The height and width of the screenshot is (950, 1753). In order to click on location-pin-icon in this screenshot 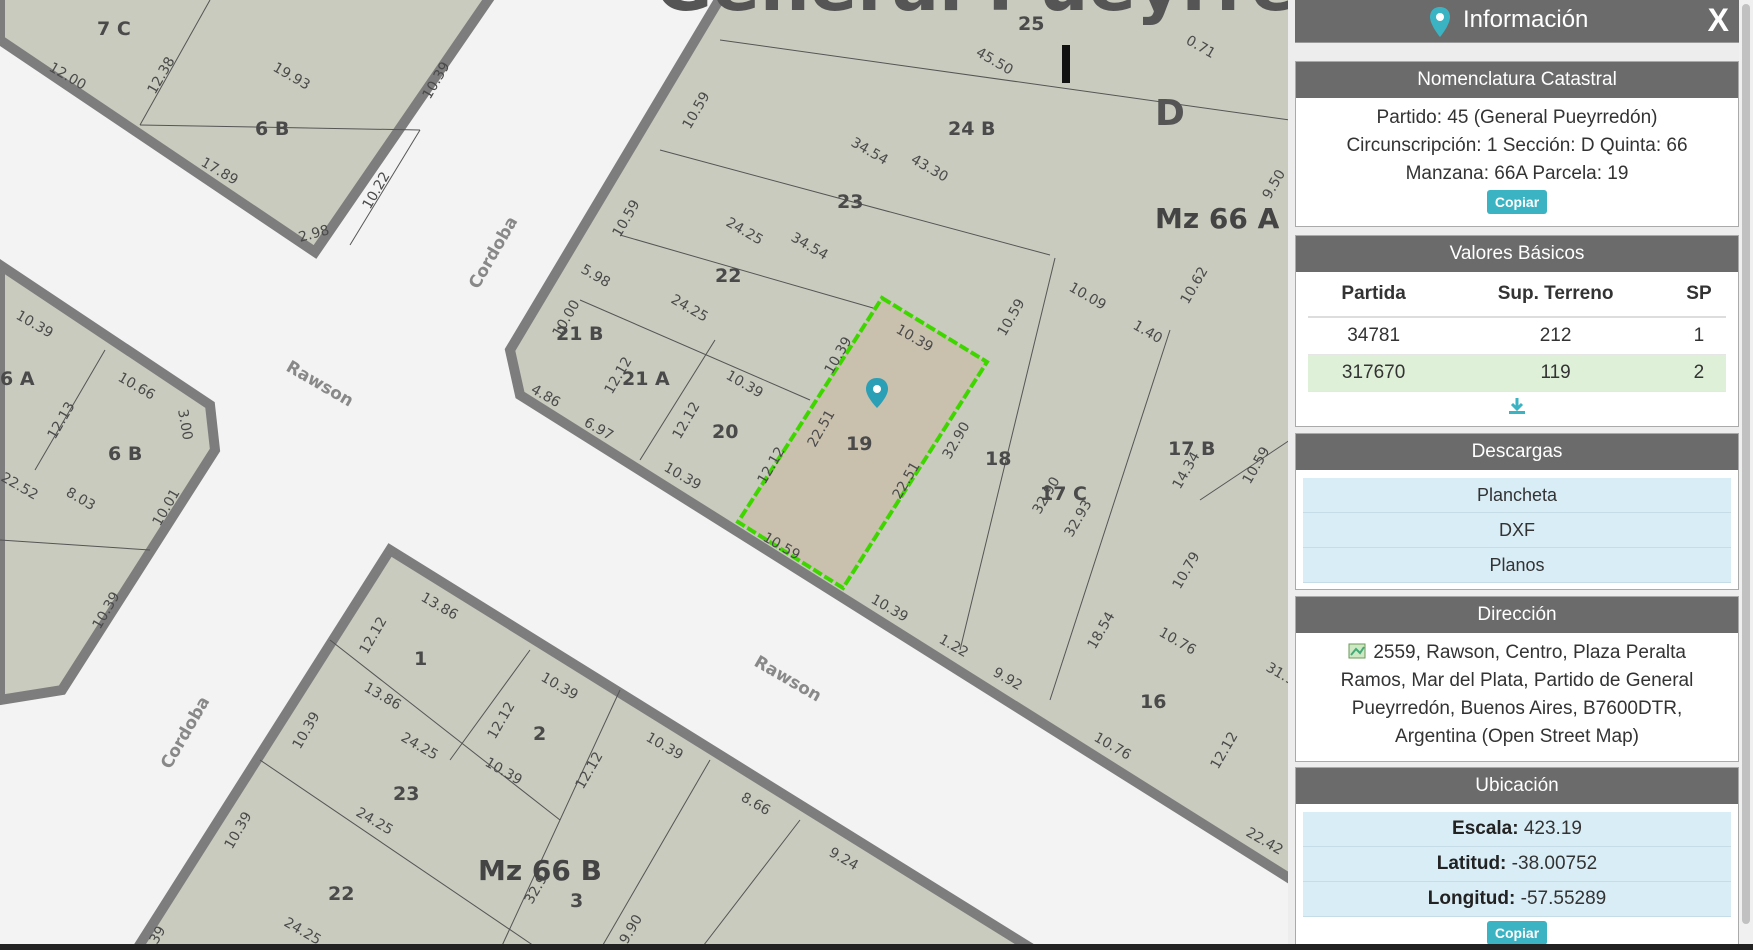, I will do `click(1440, 22)`.